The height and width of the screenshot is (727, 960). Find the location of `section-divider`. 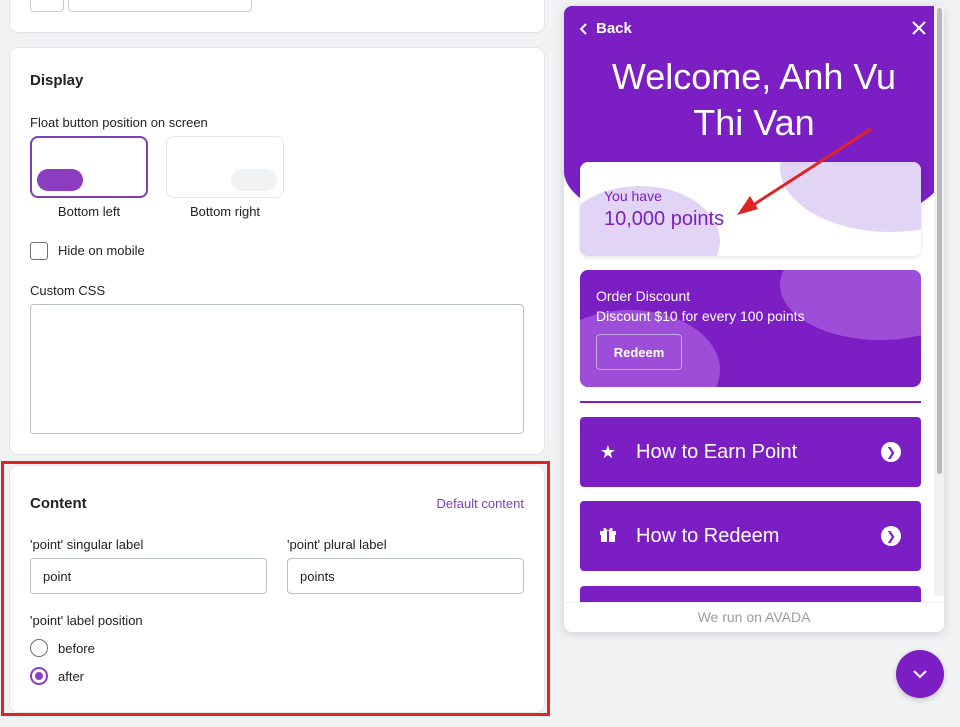

section-divider is located at coordinates (750, 402).